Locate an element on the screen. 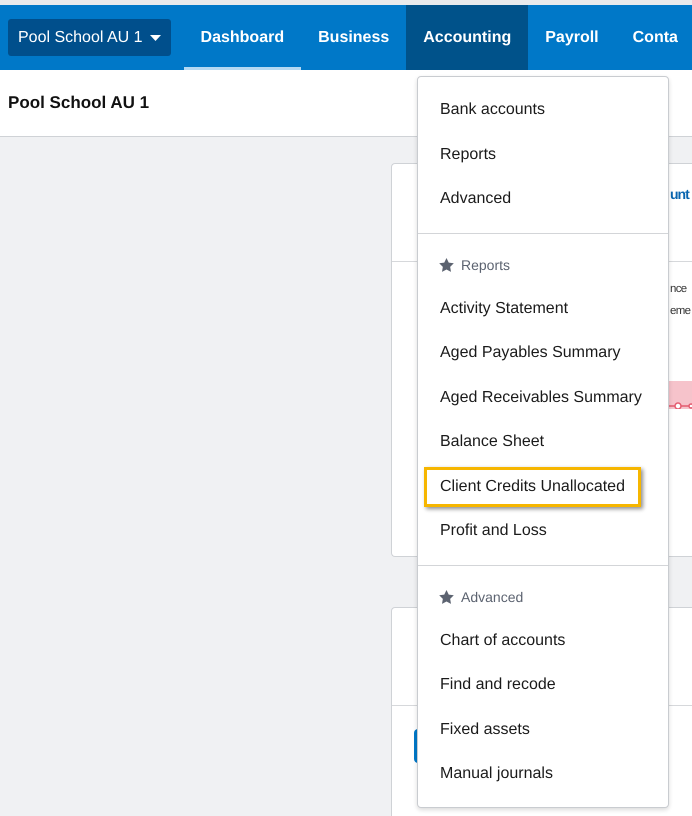  nav-tab: Accounting is located at coordinates (467, 37).